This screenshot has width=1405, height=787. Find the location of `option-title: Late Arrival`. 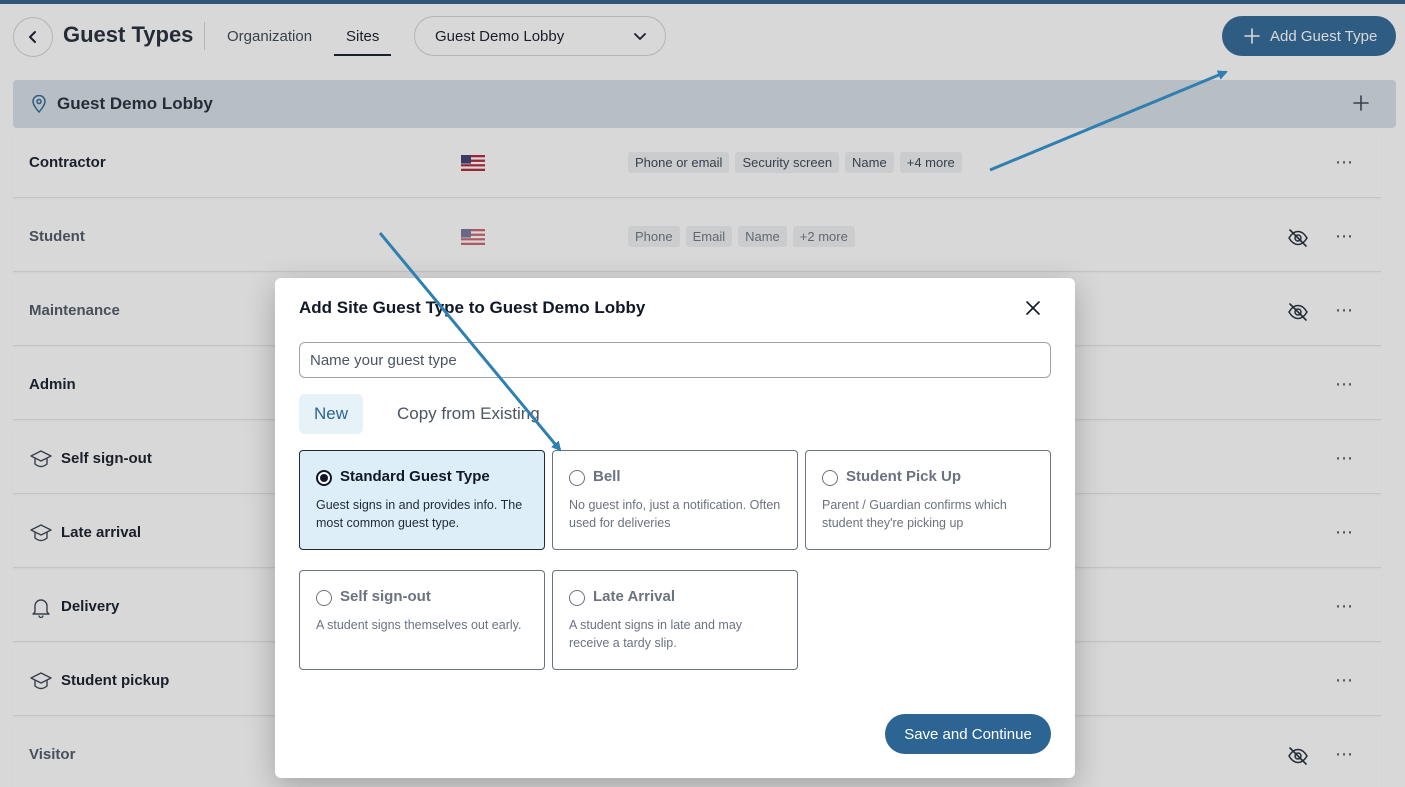

option-title: Late Arrival is located at coordinates (634, 596).